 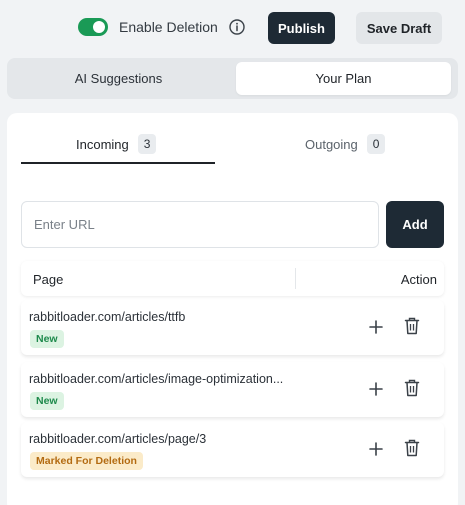 I want to click on tab-ai-suggestions: AI Suggestions, so click(x=118, y=78).